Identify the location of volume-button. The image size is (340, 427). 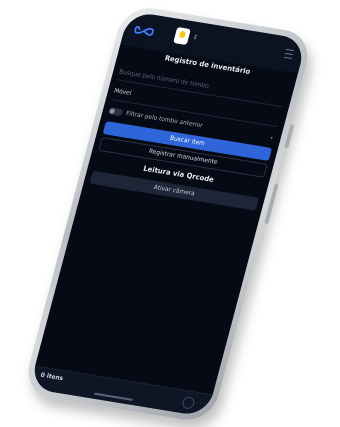
(289, 136).